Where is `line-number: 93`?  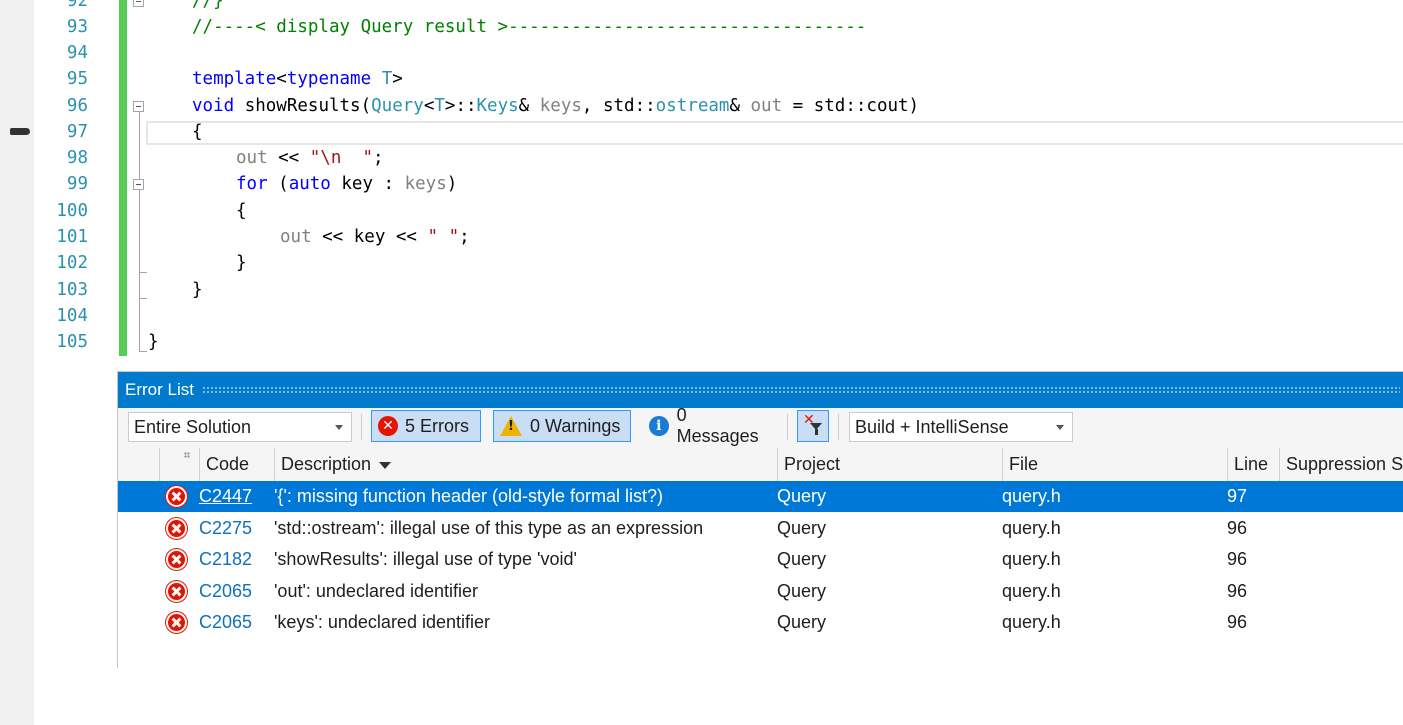 line-number: 93 is located at coordinates (77, 27).